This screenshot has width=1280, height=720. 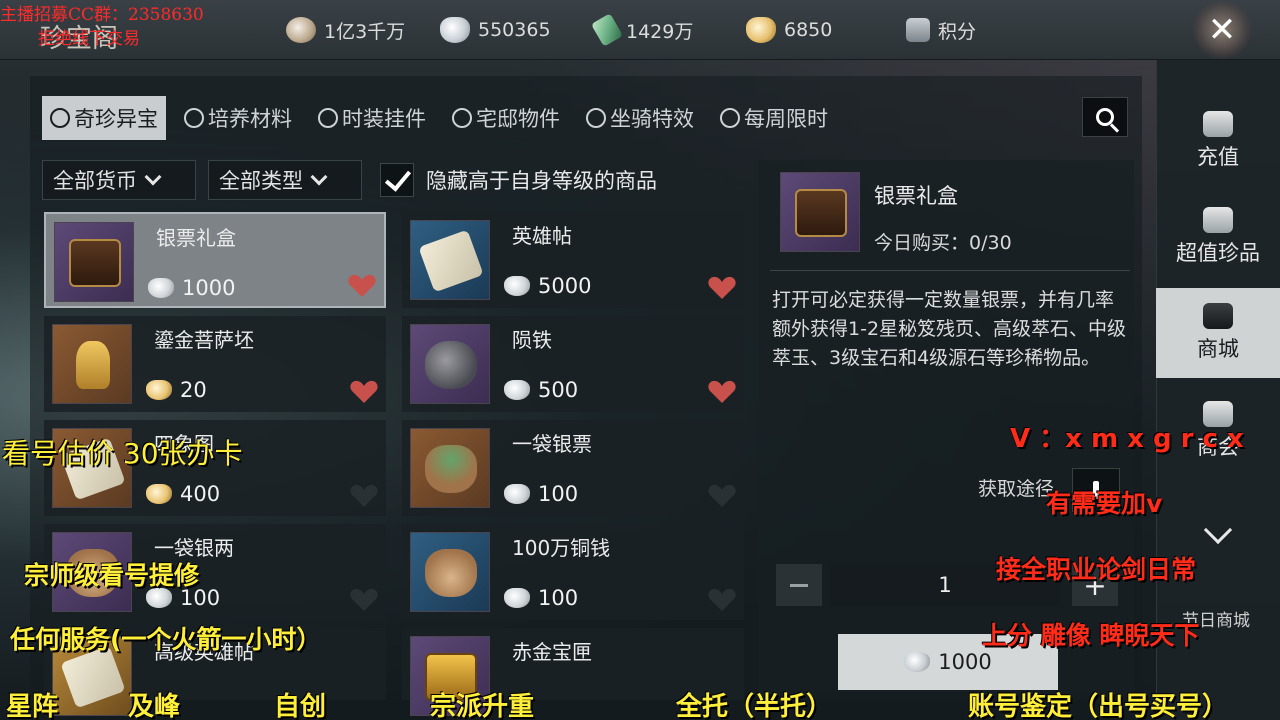 What do you see at coordinates (950, 270) in the screenshot?
I see `divider` at bounding box center [950, 270].